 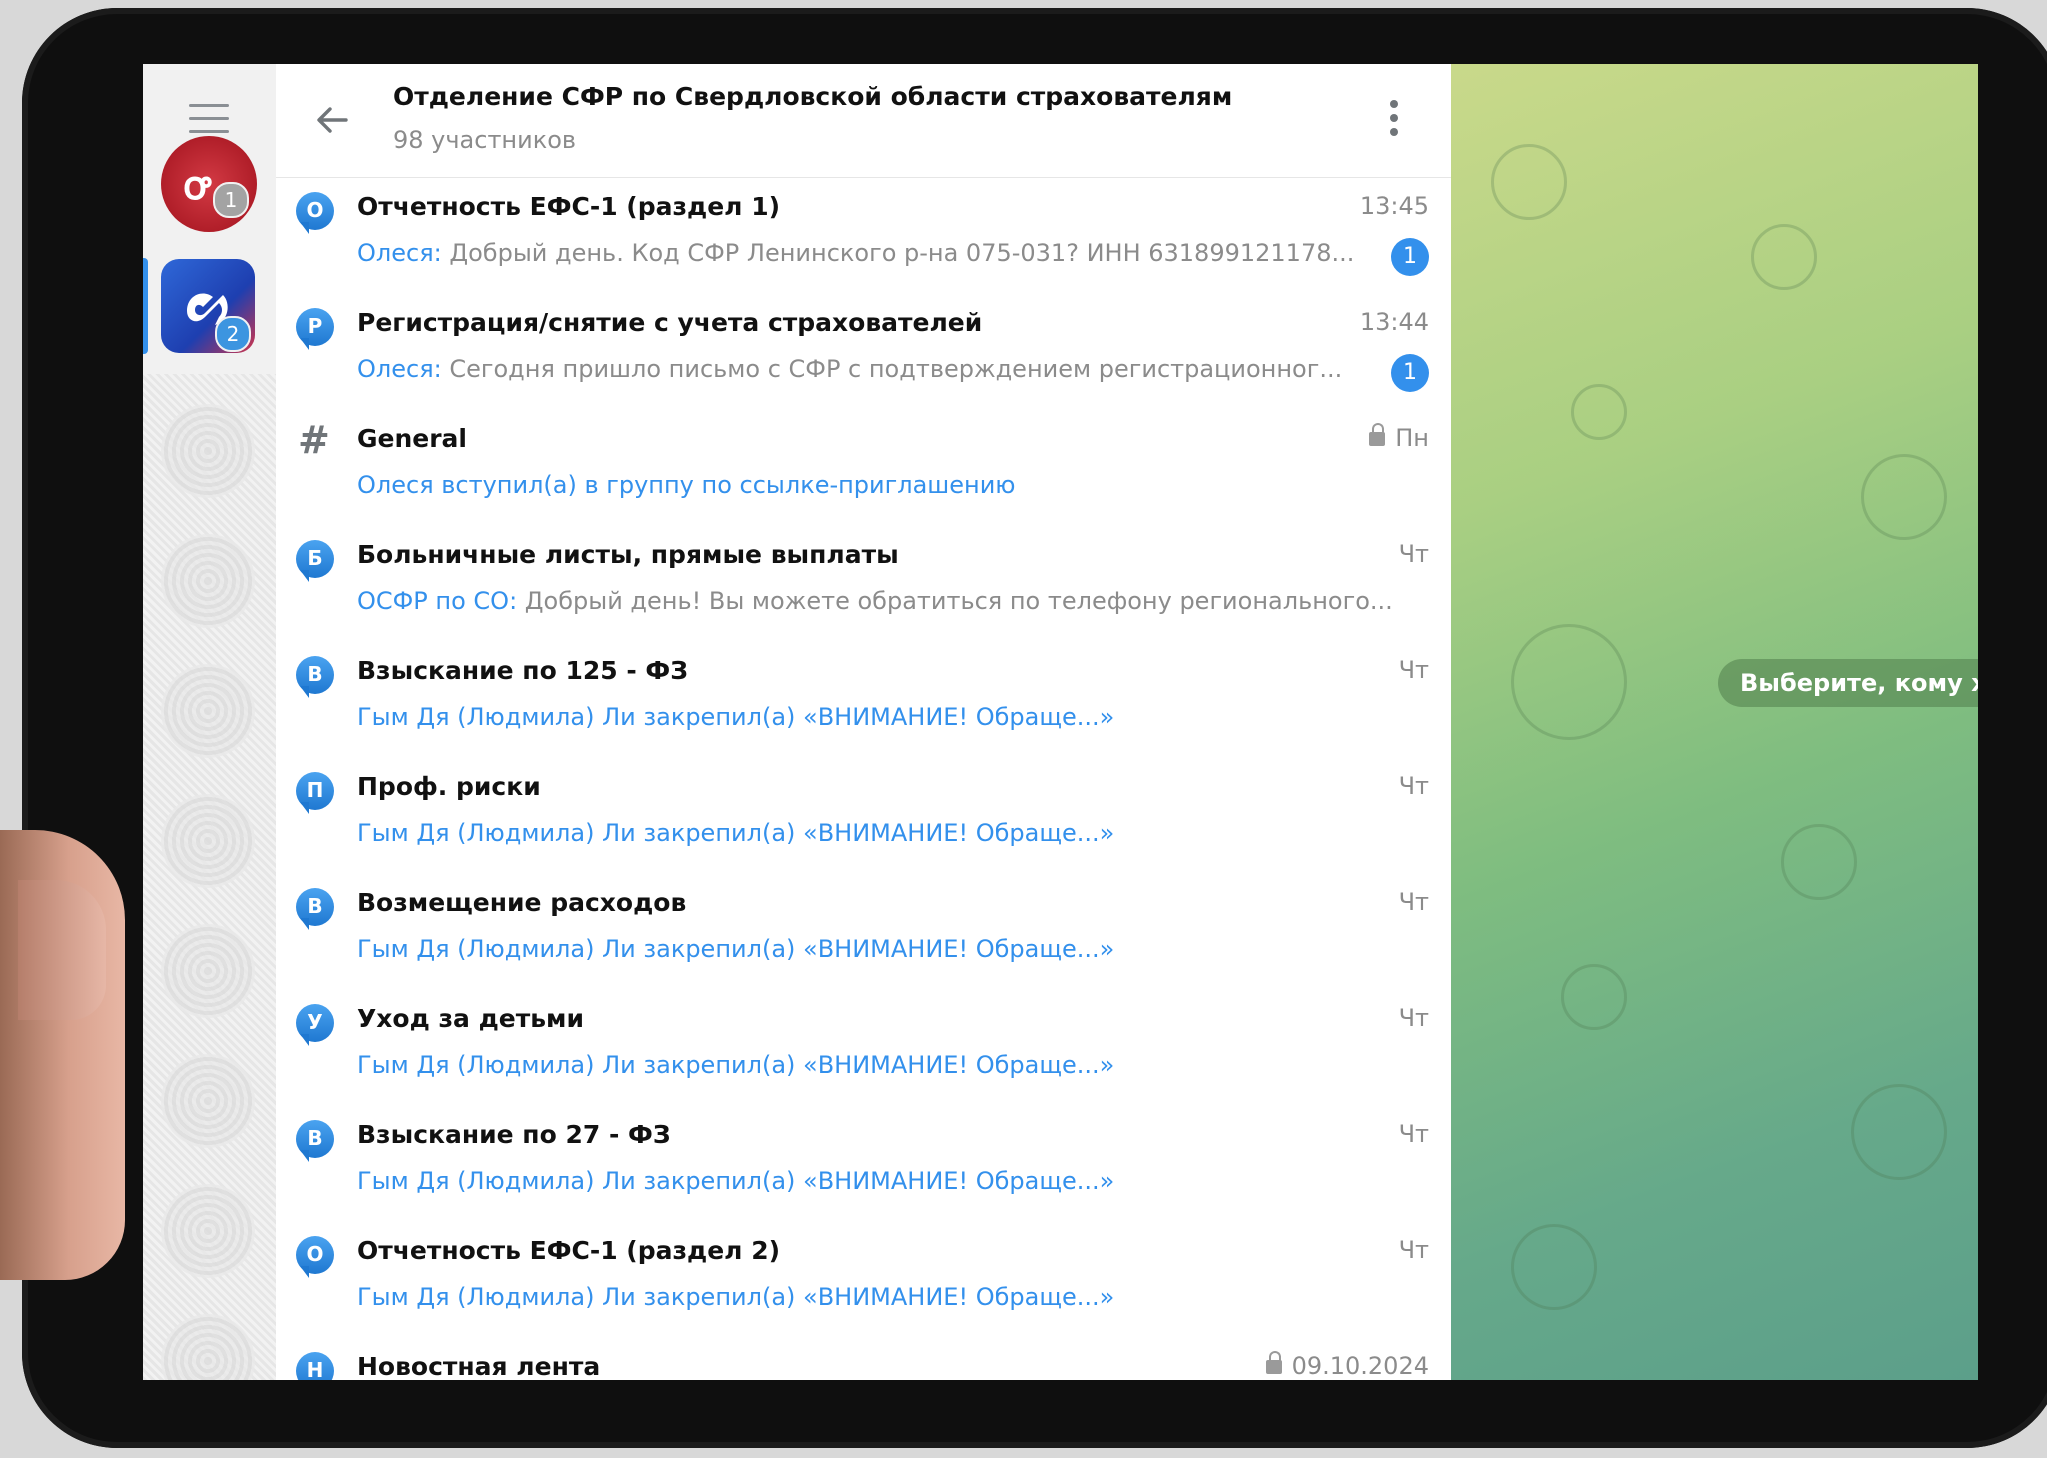 What do you see at coordinates (233, 334) in the screenshot?
I see `unread-badge: 2` at bounding box center [233, 334].